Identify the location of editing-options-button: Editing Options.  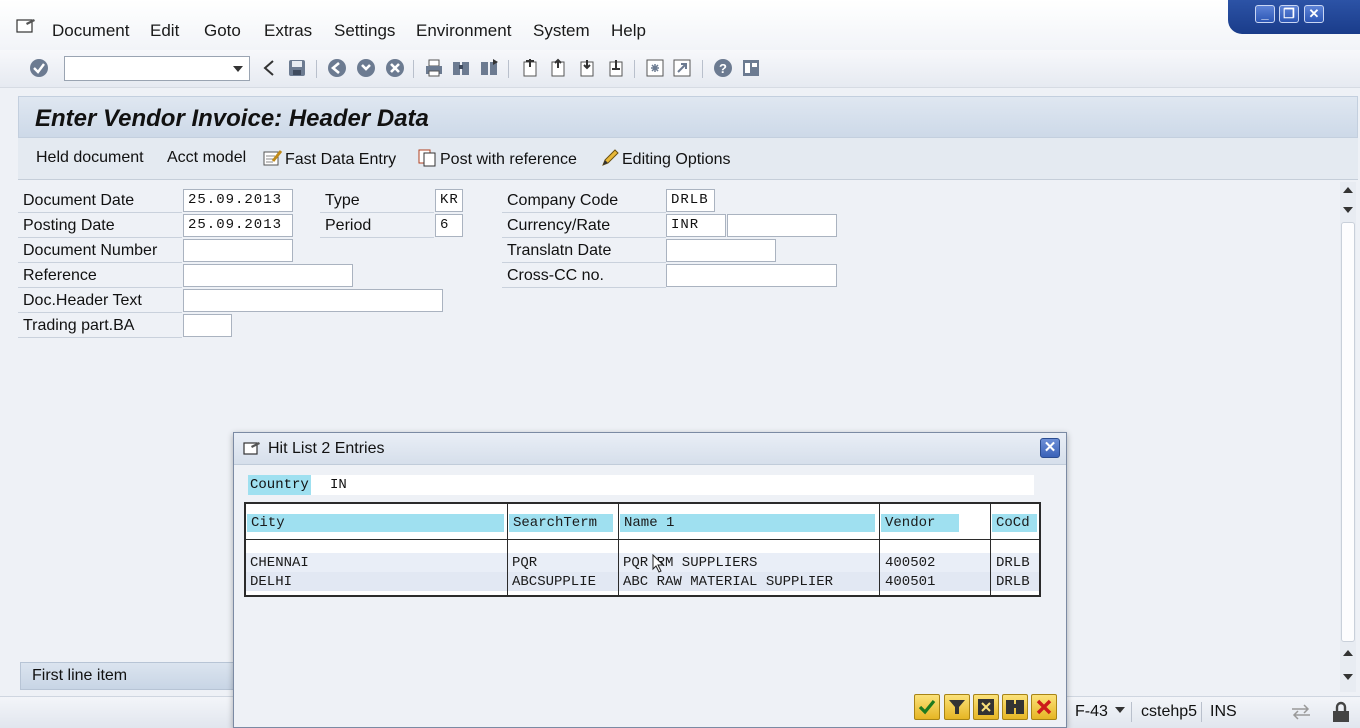
(665, 159).